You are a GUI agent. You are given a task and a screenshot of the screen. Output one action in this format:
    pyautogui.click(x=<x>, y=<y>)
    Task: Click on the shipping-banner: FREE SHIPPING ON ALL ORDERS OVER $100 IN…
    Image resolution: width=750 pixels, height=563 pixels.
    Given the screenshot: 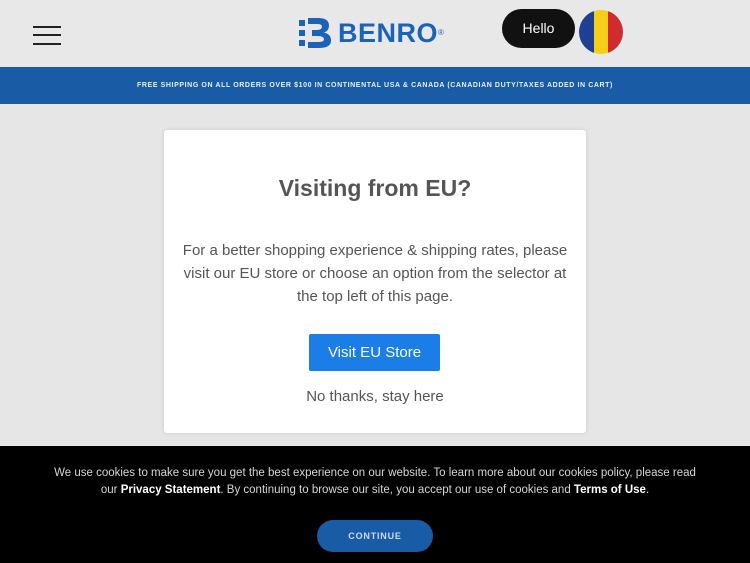 What is the action you would take?
    pyautogui.click(x=375, y=85)
    